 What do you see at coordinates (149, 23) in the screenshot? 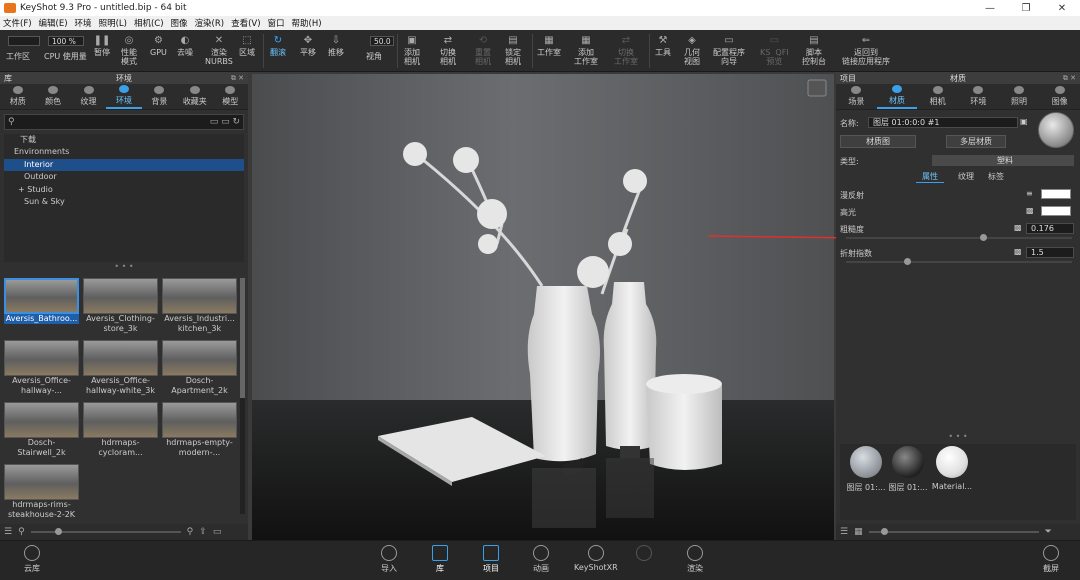
I see `menu-camera: 相机(C)` at bounding box center [149, 23].